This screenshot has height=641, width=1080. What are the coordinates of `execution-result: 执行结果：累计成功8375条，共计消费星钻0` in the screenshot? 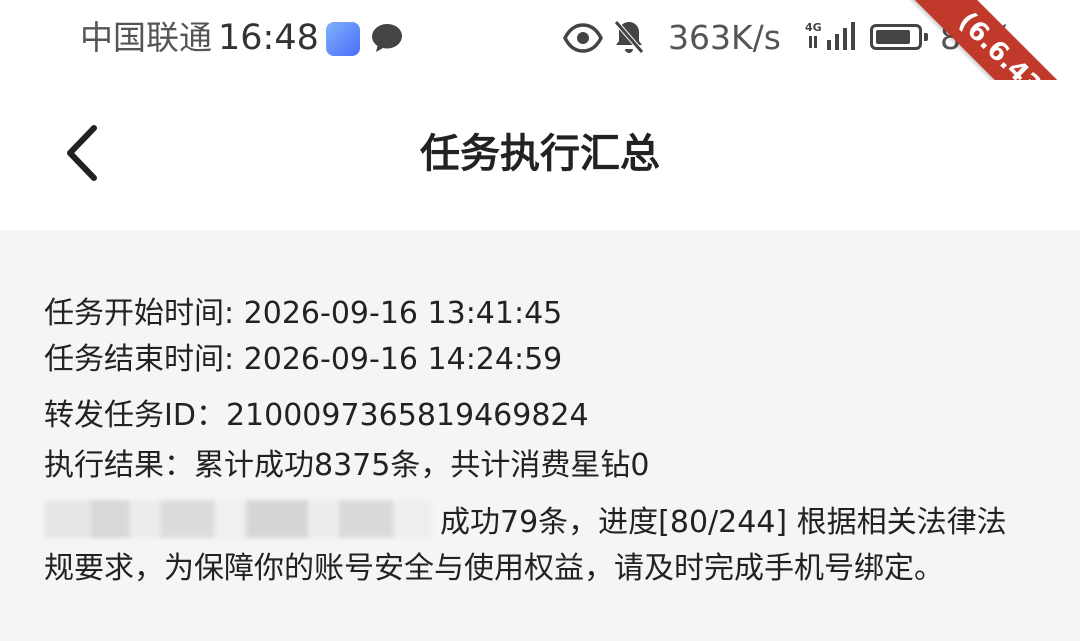 It's located at (347, 465).